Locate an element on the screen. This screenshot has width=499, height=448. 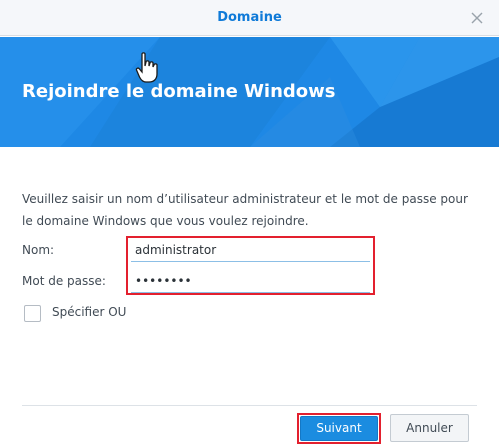
dialog-titlebar: Domaine is located at coordinates (249, 18).